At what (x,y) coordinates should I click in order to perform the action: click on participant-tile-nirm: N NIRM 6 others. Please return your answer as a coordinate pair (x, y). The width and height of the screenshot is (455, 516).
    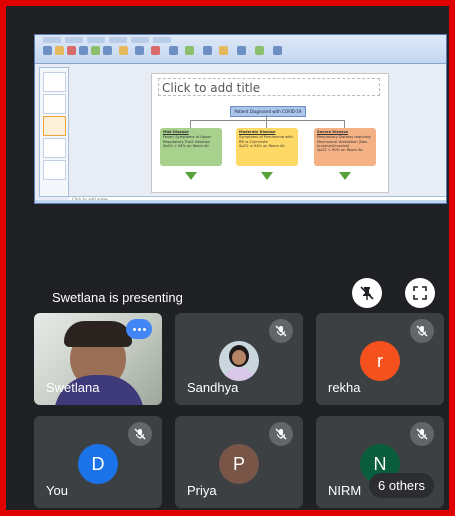
    Looking at the image, I should click on (380, 462).